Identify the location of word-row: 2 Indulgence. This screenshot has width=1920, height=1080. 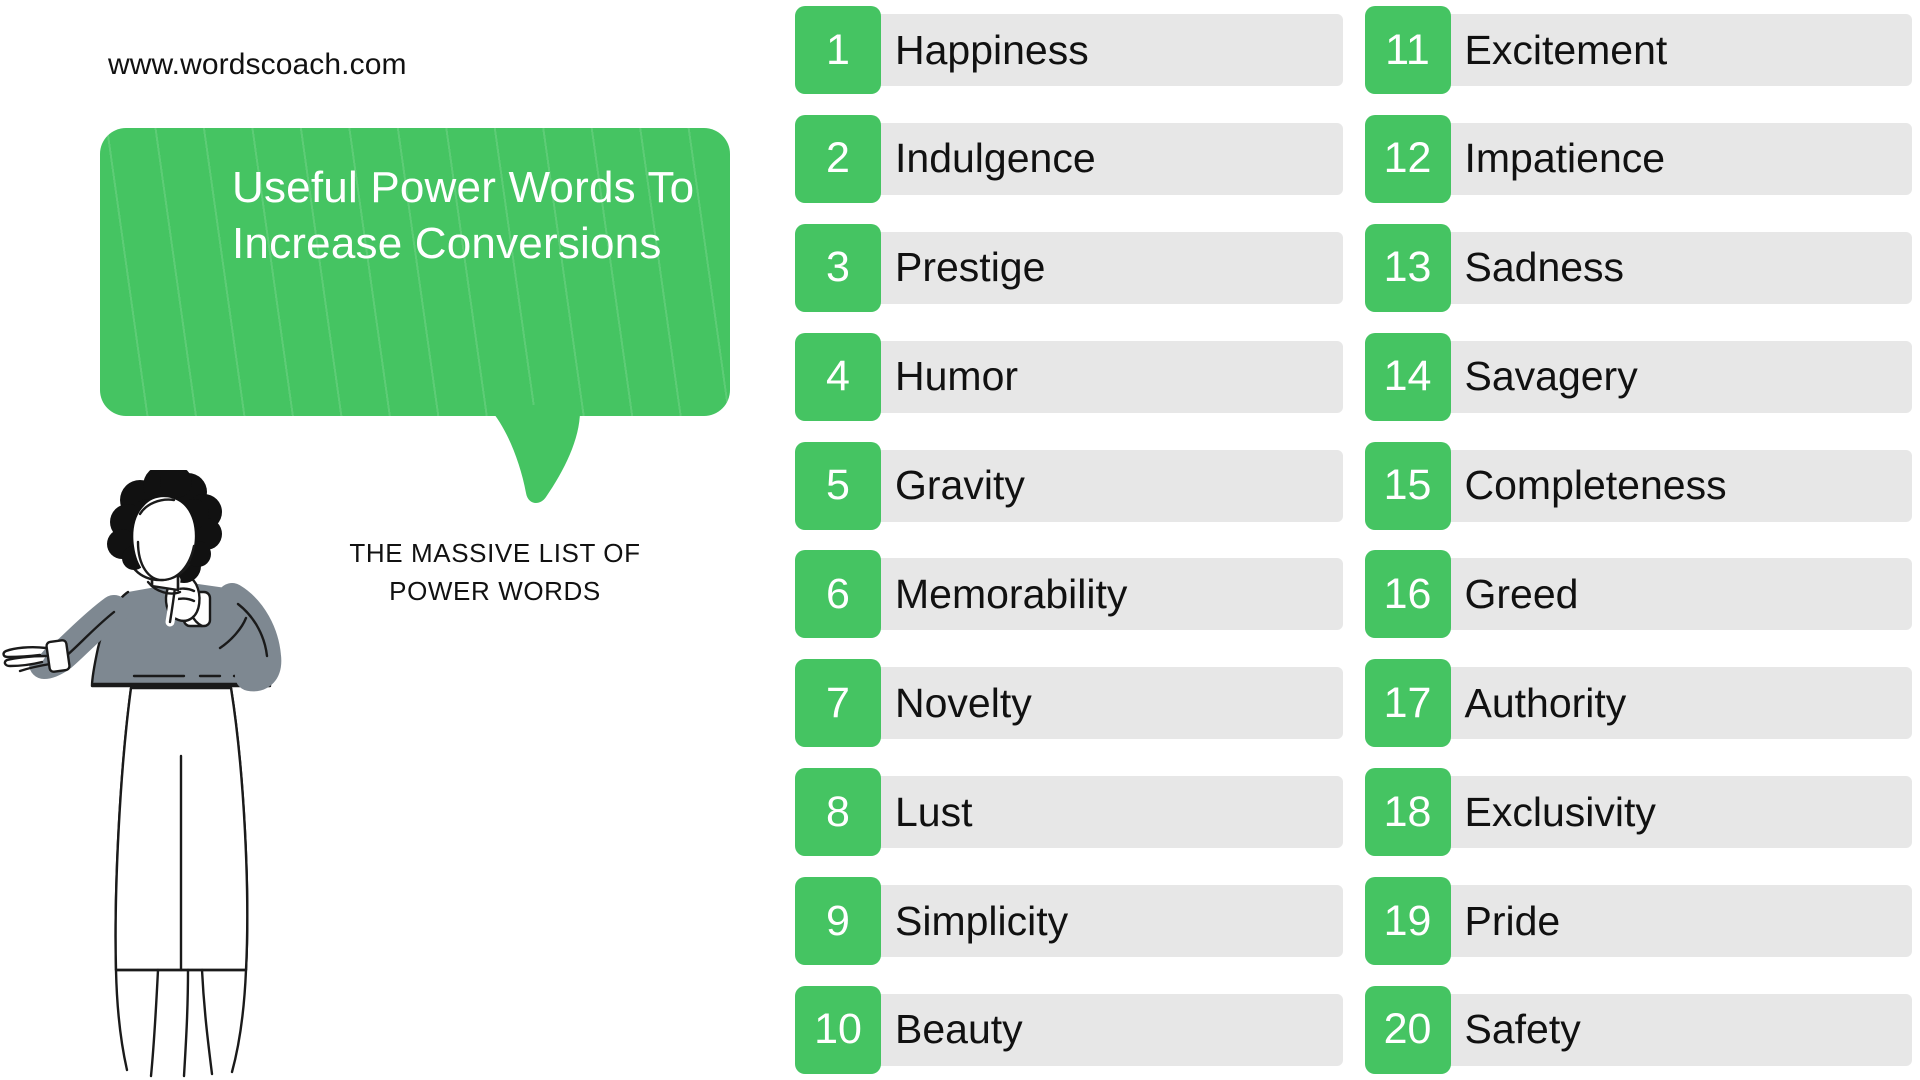
(1069, 158).